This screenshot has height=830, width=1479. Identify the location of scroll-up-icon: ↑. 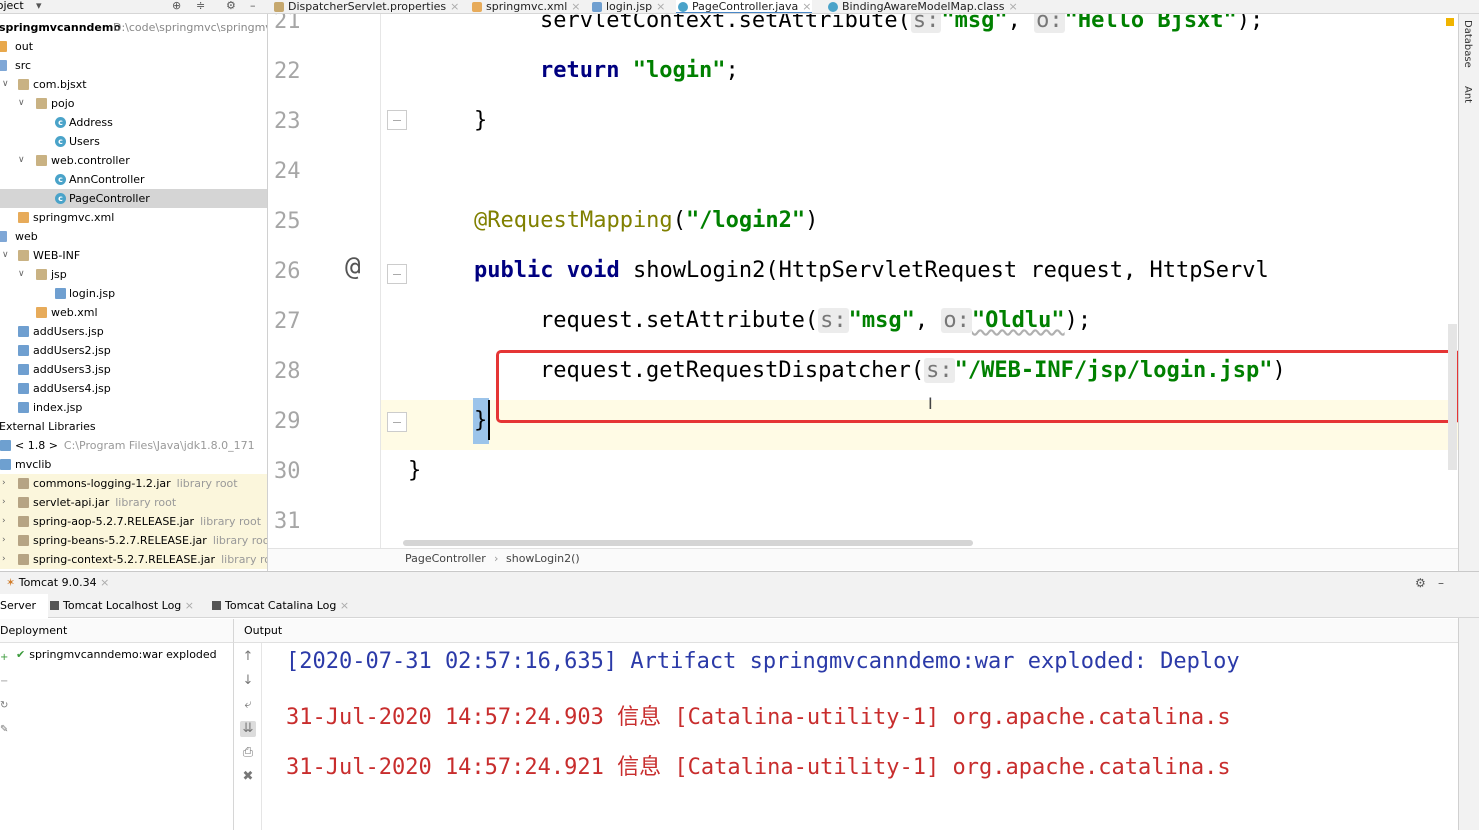
(248, 657).